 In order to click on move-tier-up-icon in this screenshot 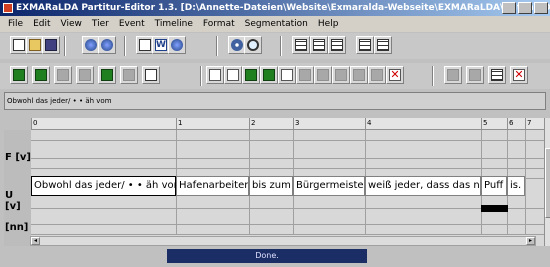, I will do `click(63, 75)`.